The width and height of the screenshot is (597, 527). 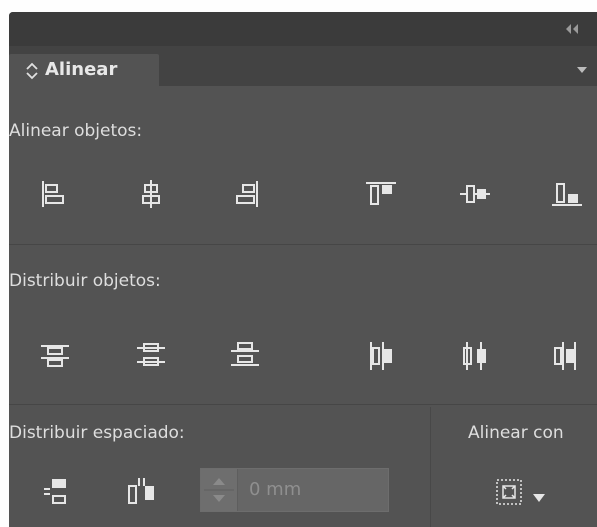 What do you see at coordinates (381, 356) in the screenshot?
I see `distribute-left-edges-icon` at bounding box center [381, 356].